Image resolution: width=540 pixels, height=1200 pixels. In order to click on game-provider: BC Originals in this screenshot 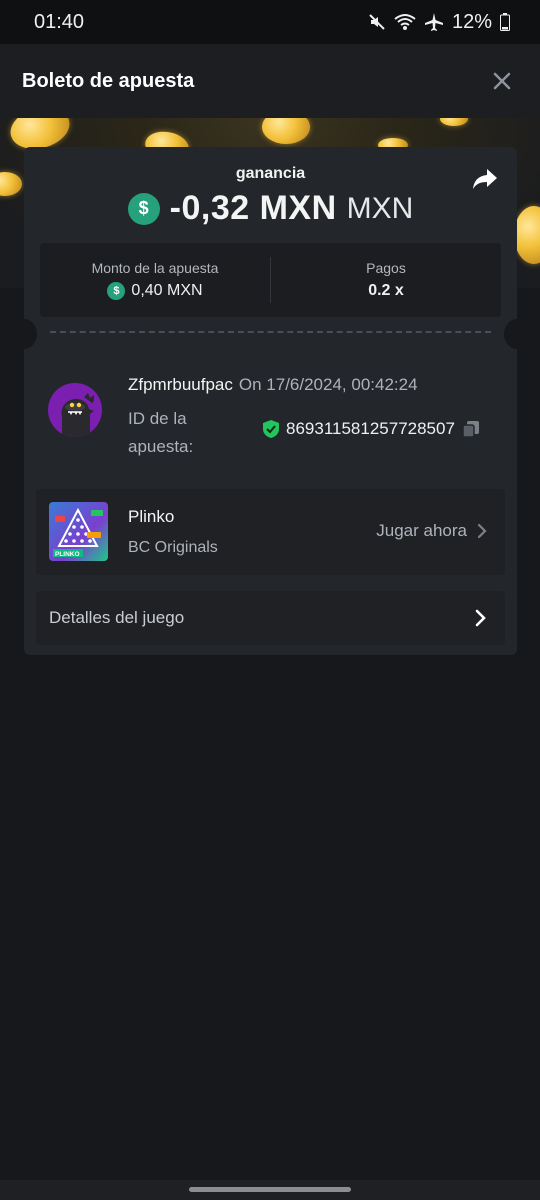, I will do `click(173, 547)`.